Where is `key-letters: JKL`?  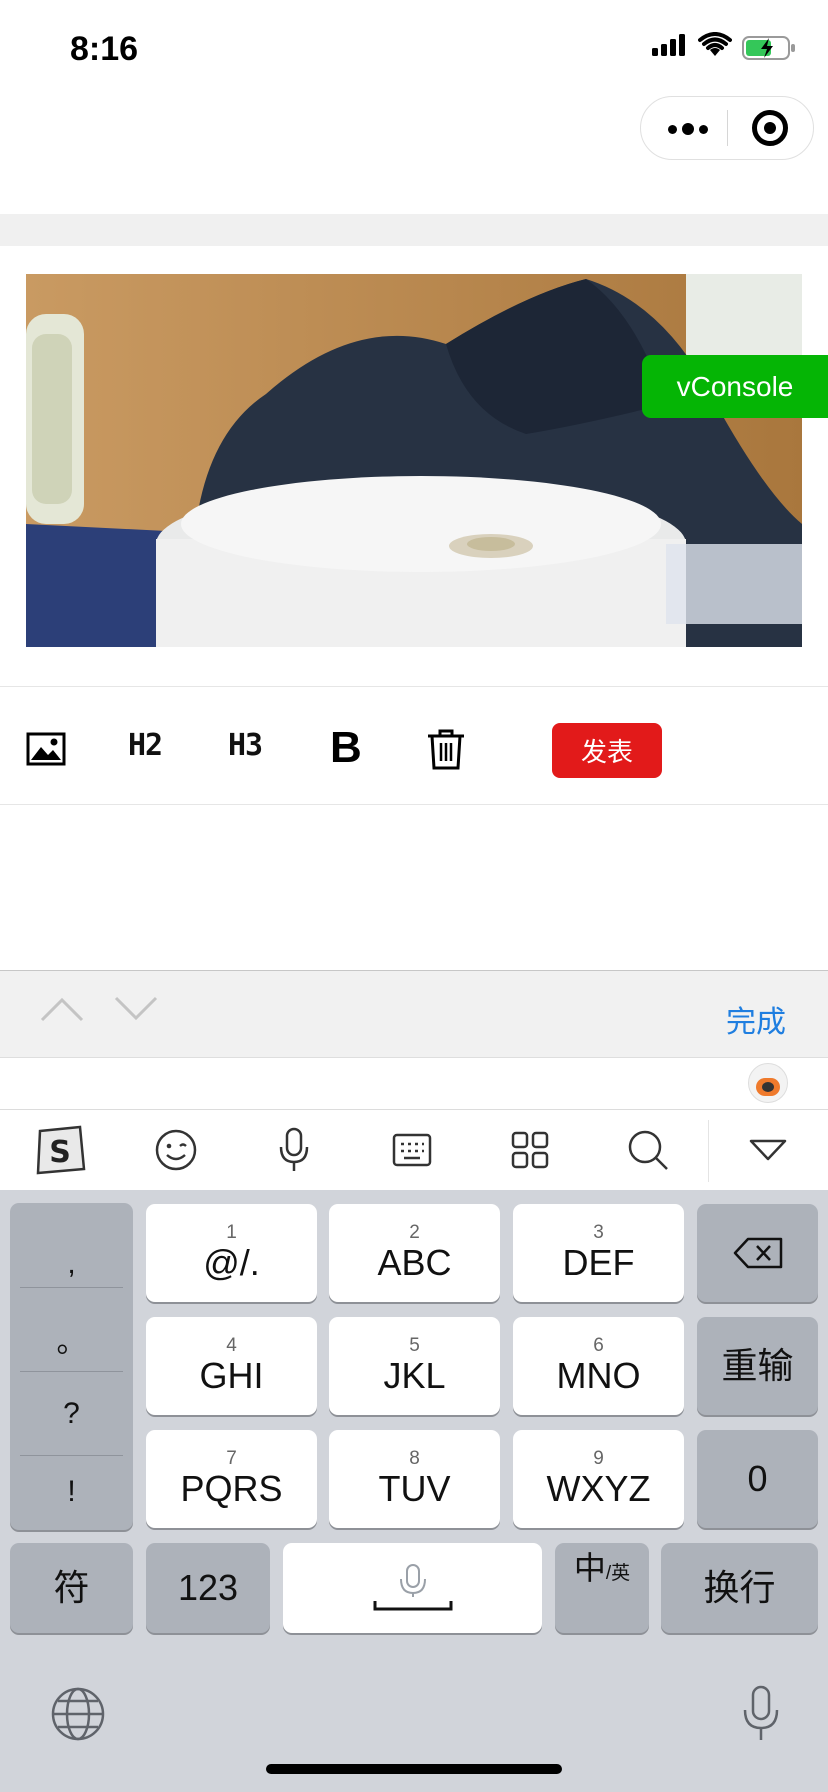
key-letters: JKL is located at coordinates (414, 1375).